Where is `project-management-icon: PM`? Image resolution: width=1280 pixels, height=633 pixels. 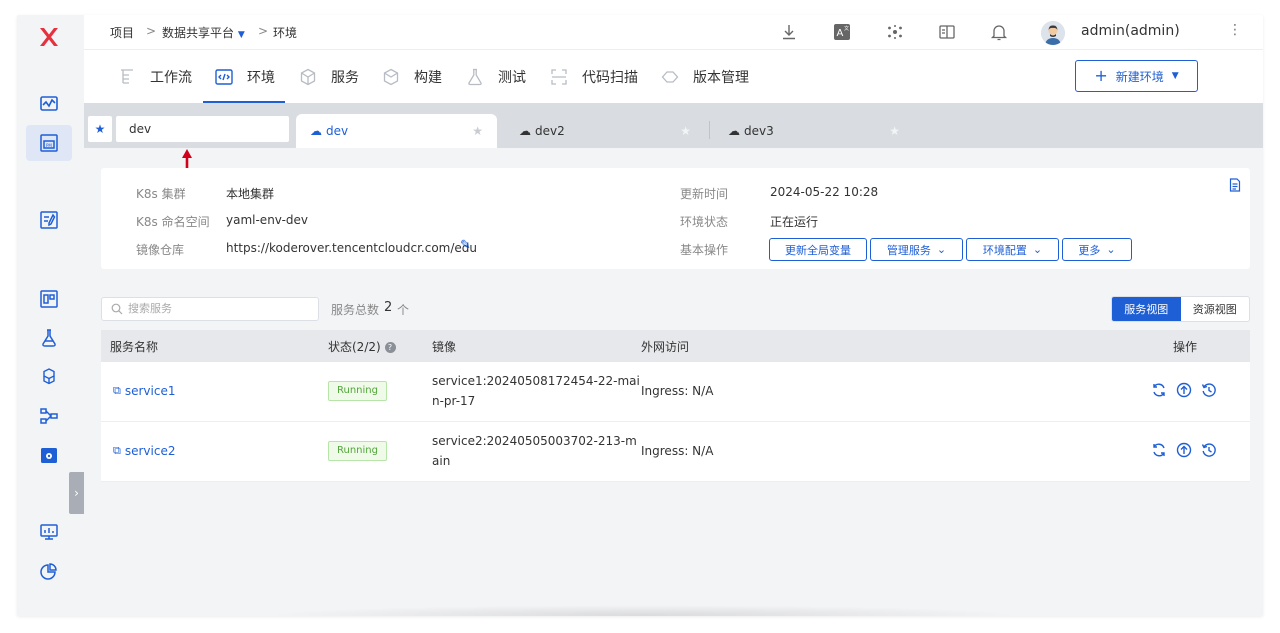
project-management-icon: PM is located at coordinates (49, 143).